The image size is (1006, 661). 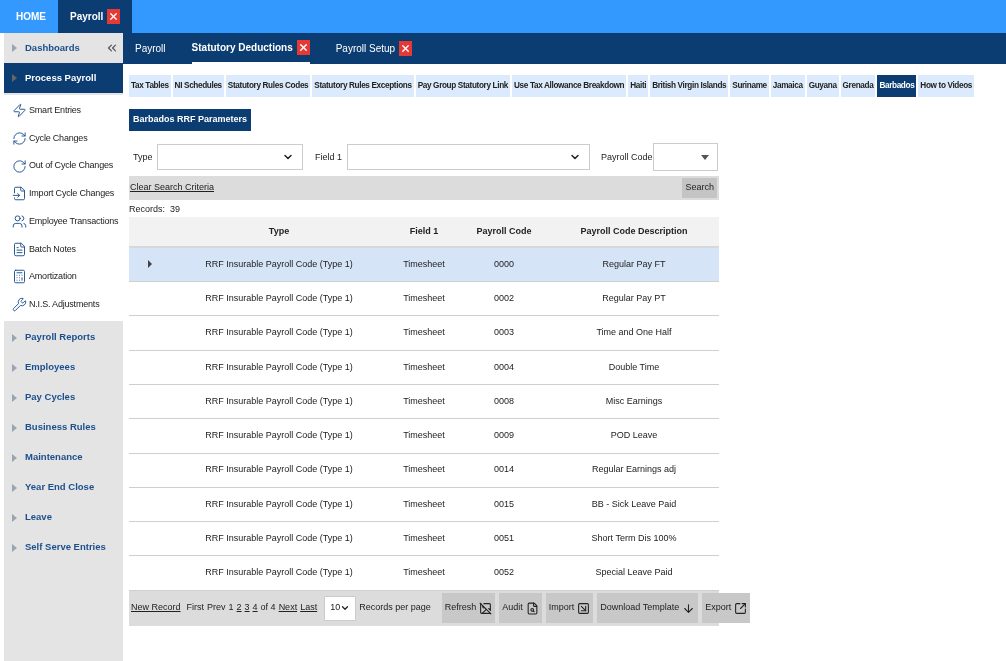 I want to click on toolbar-button: Export, so click(x=726, y=608).